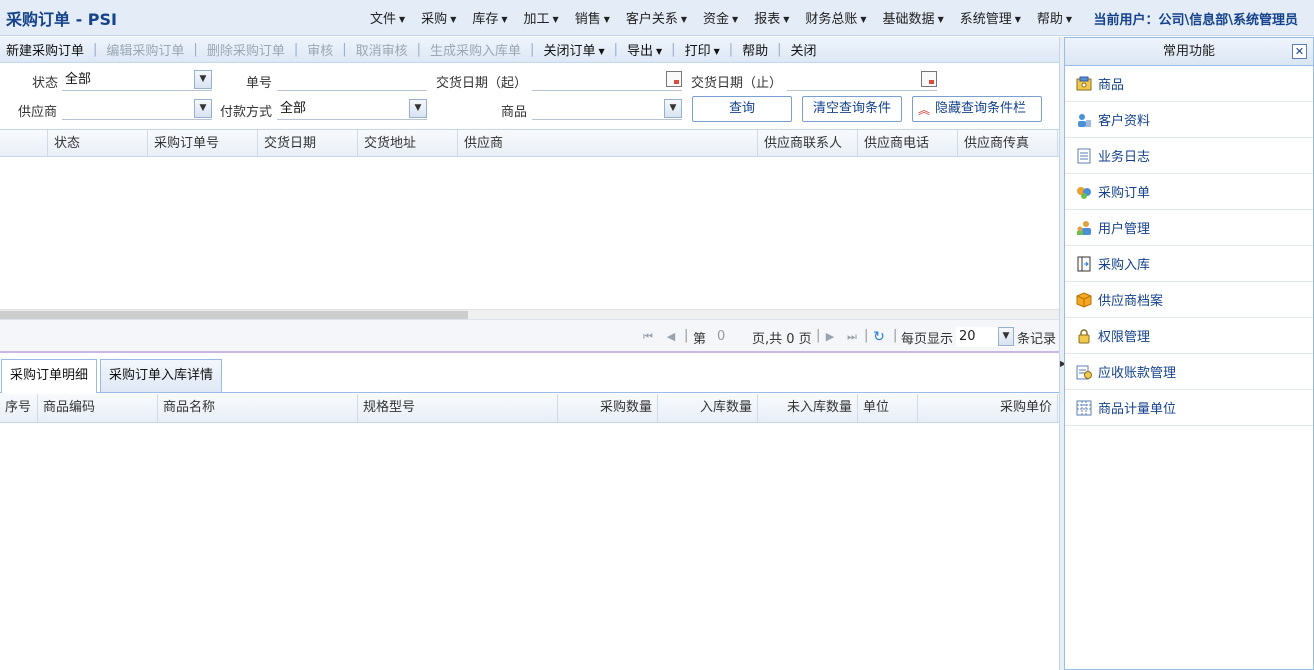 The width and height of the screenshot is (1314, 670). I want to click on prev-page-icon: ◀, so click(671, 337).